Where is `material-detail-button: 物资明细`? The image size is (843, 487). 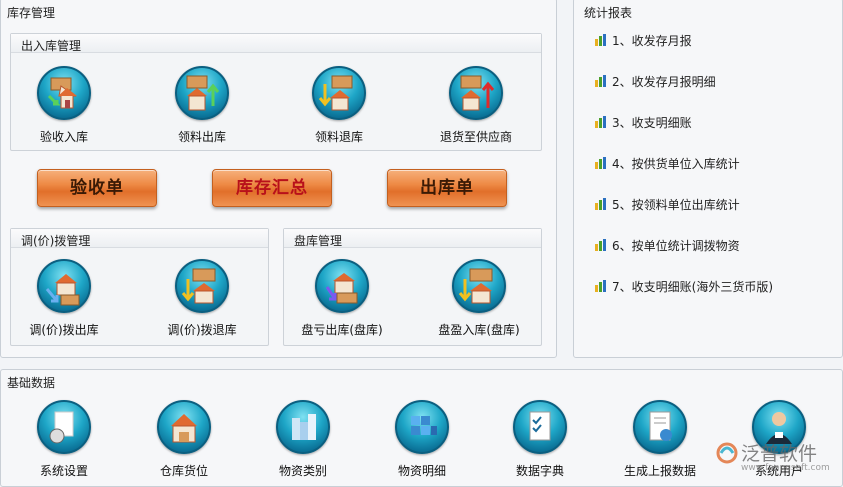 material-detail-button: 物资明细 is located at coordinates (422, 441).